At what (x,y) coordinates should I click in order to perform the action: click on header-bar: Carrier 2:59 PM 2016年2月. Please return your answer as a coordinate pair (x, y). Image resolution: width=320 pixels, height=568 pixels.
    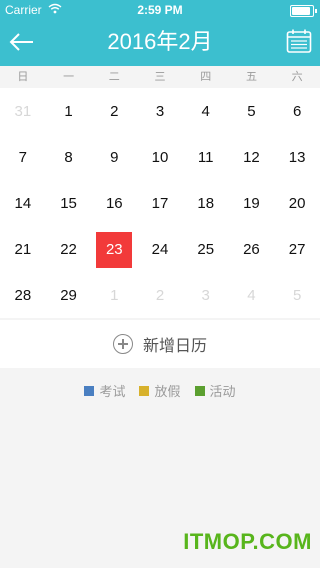
    Looking at the image, I should click on (160, 33).